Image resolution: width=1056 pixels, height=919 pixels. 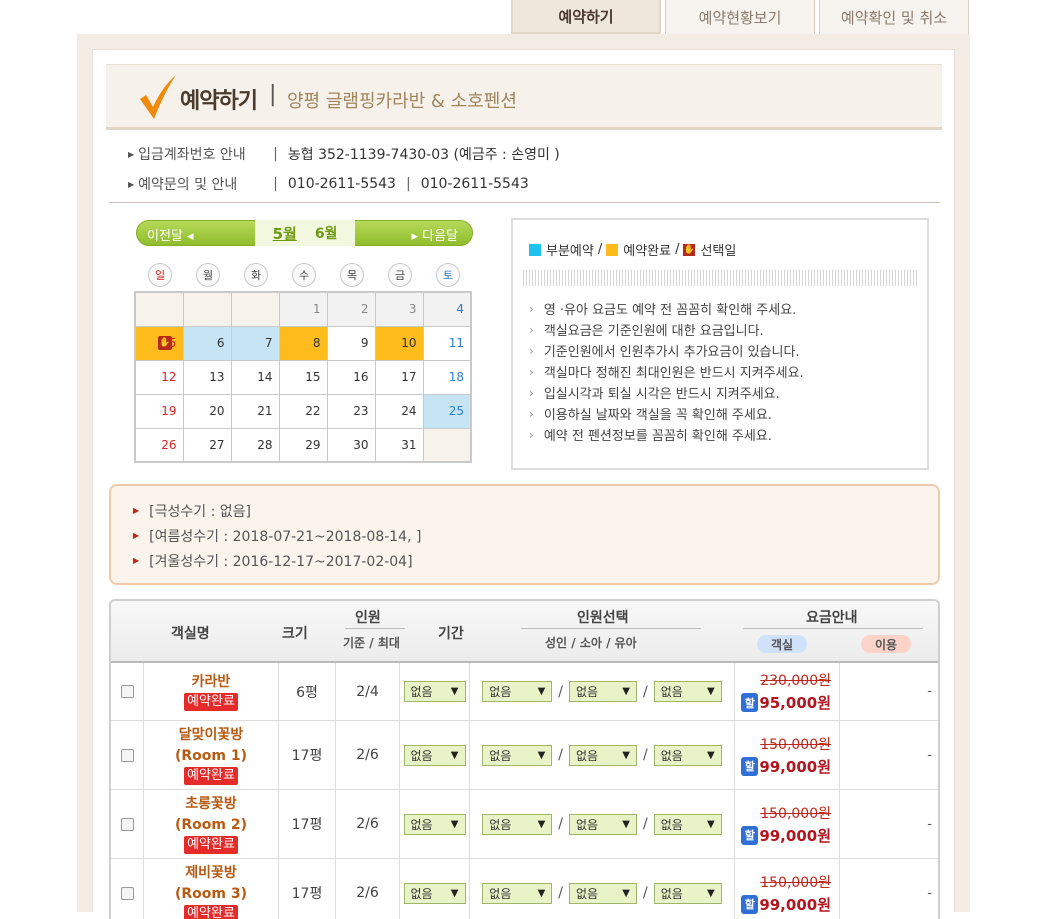 I want to click on tab-confirm-cancel: 예약확인 및 취소, so click(x=894, y=17).